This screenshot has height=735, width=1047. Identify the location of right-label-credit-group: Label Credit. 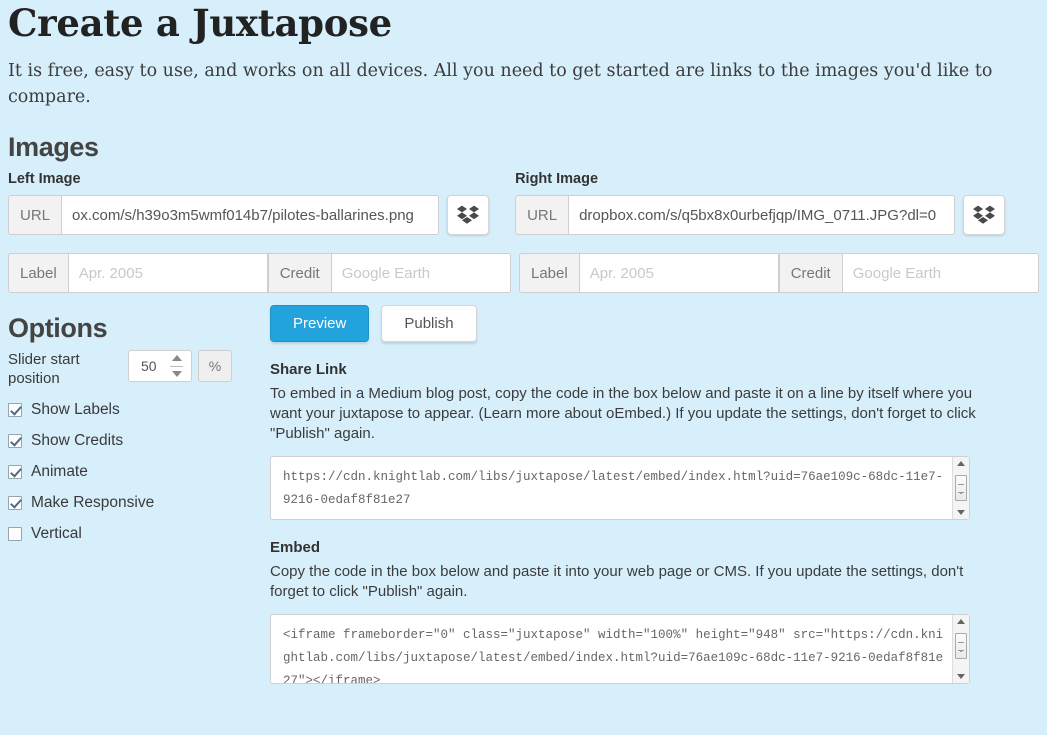
(779, 273).